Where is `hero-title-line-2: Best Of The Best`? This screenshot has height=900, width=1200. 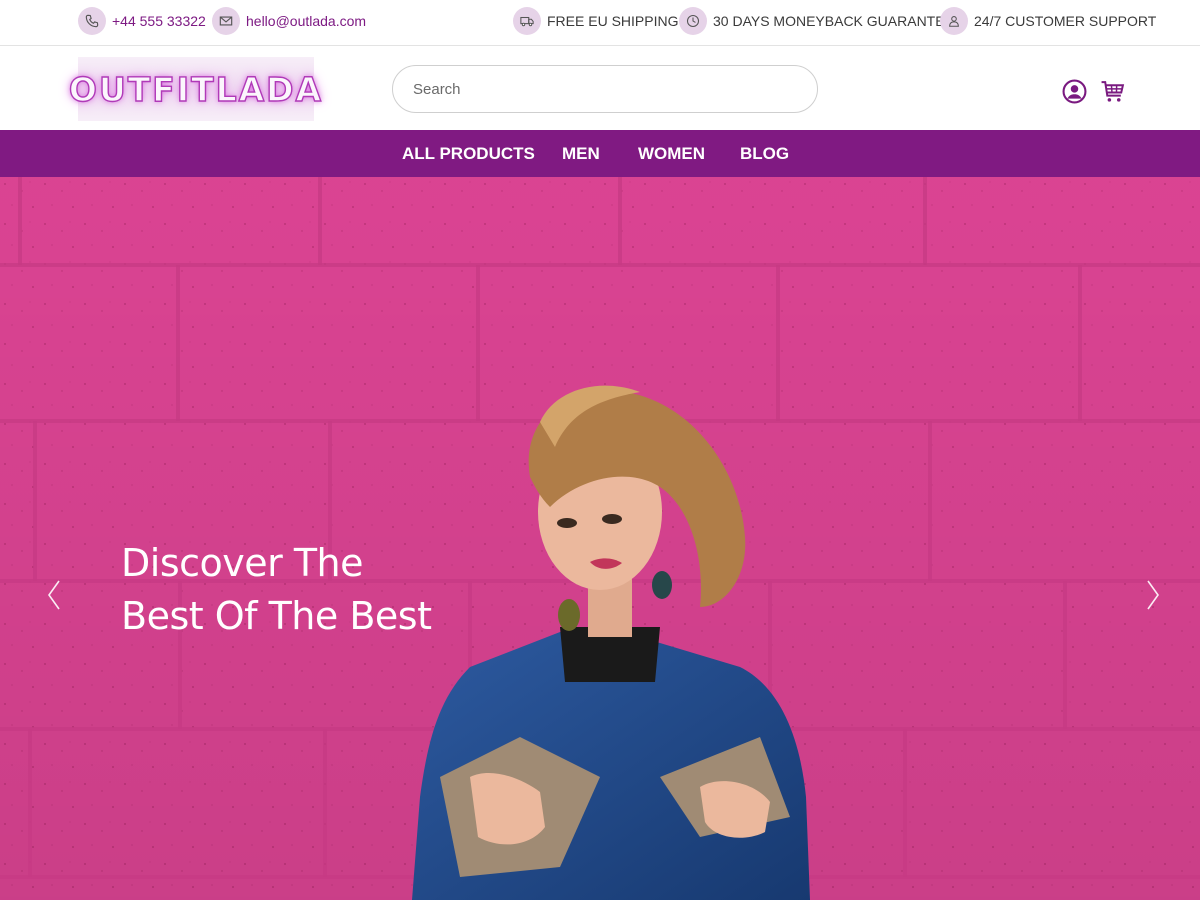 hero-title-line-2: Best Of The Best is located at coordinates (276, 616).